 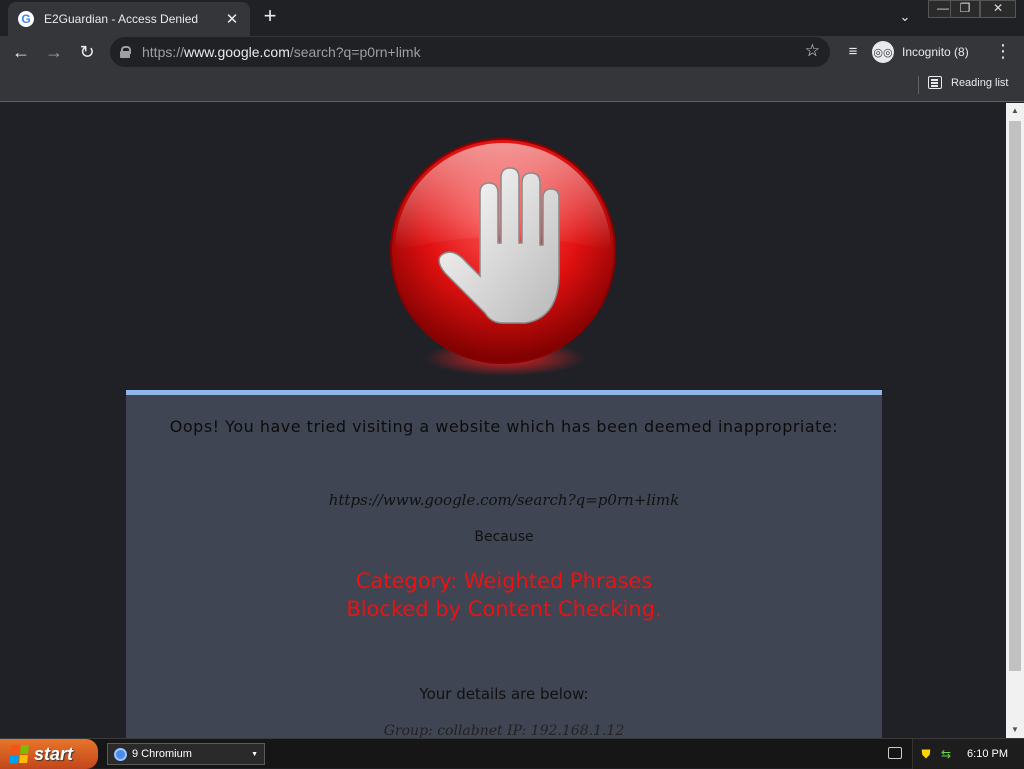 What do you see at coordinates (935, 52) in the screenshot?
I see `incognito-label: Incognito (8)` at bounding box center [935, 52].